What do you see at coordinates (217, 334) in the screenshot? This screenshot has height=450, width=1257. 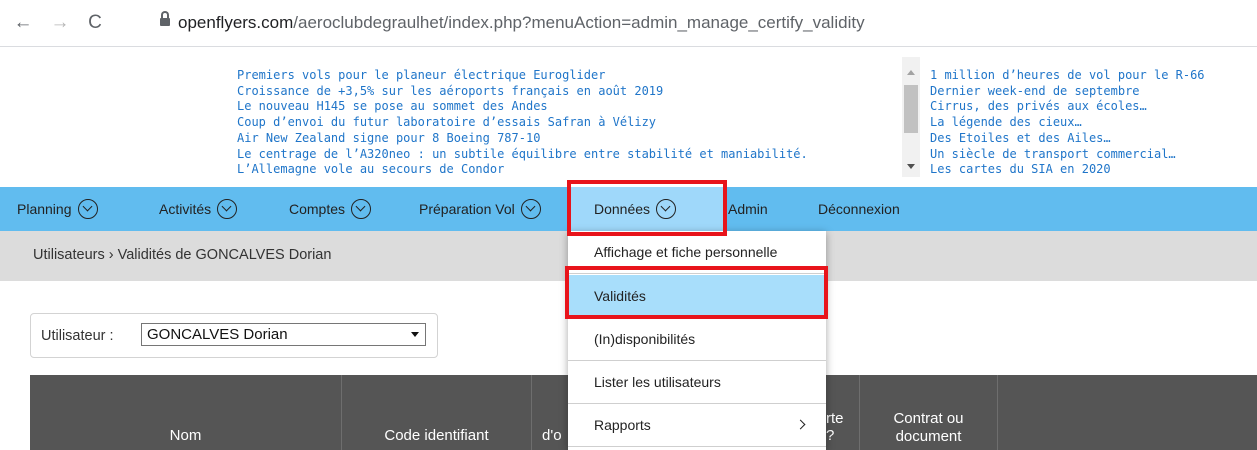 I see `user-select-value: GONCALVES Dorian` at bounding box center [217, 334].